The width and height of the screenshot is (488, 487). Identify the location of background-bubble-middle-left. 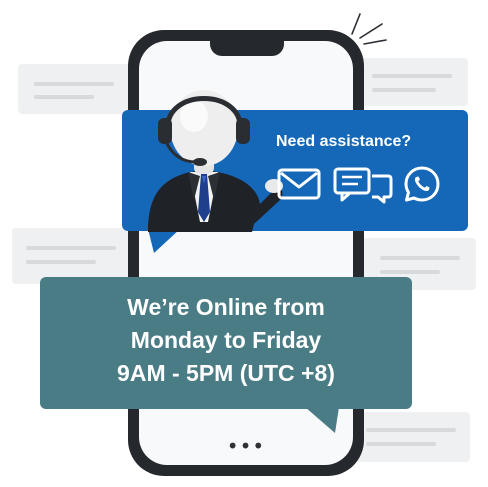
(72, 256).